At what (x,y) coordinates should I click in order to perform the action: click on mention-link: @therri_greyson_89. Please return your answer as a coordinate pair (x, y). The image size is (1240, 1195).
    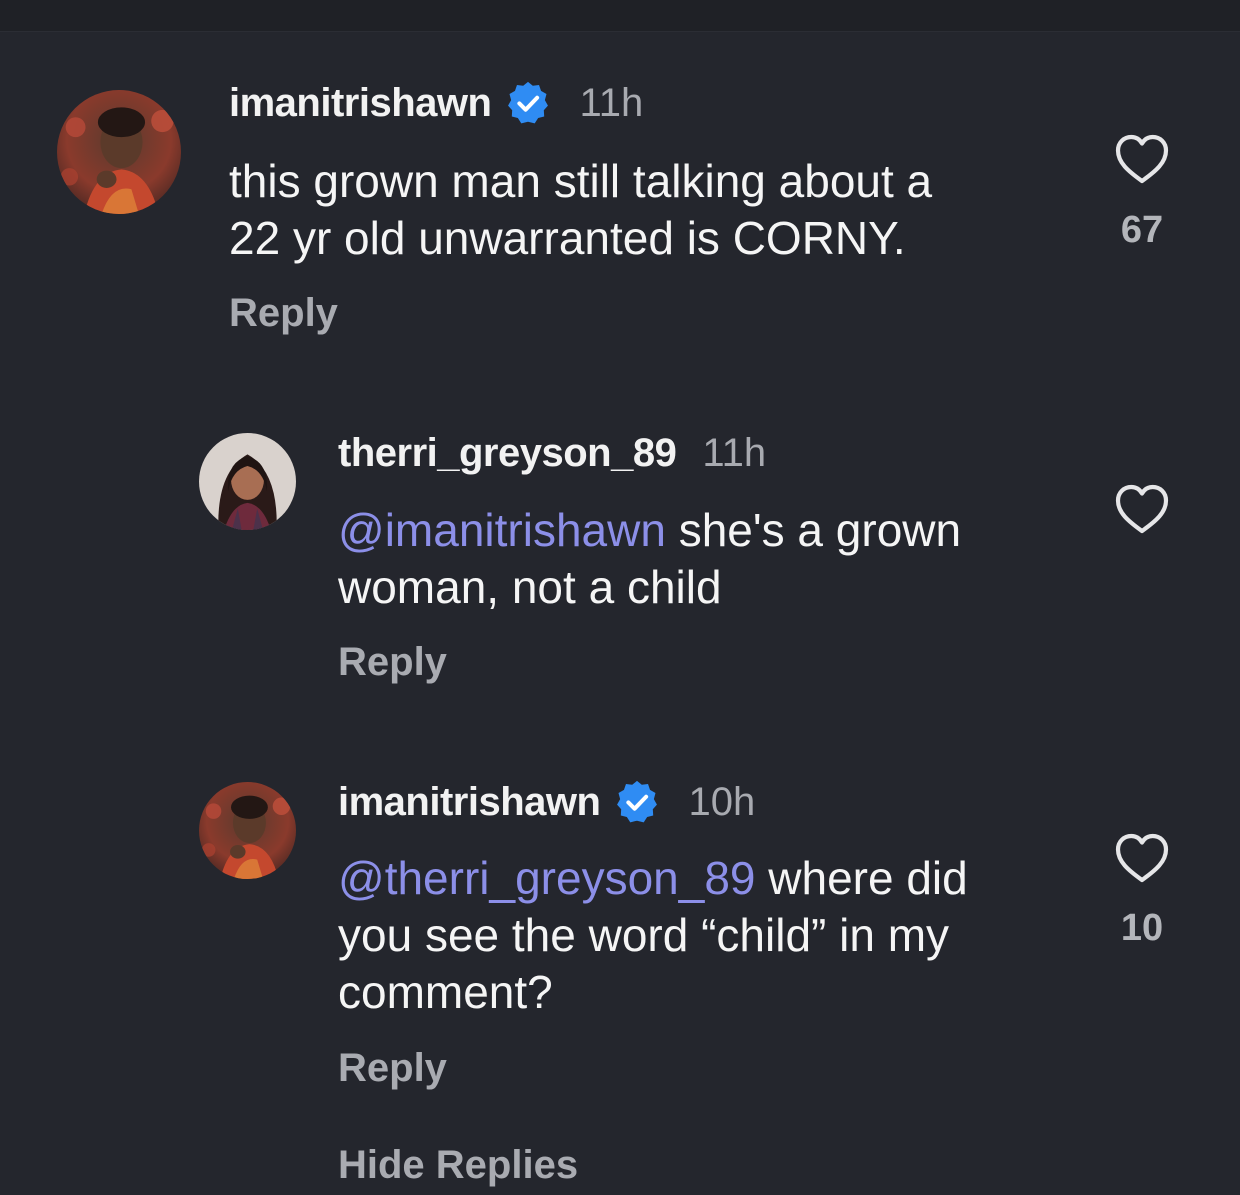
    Looking at the image, I should click on (546, 878).